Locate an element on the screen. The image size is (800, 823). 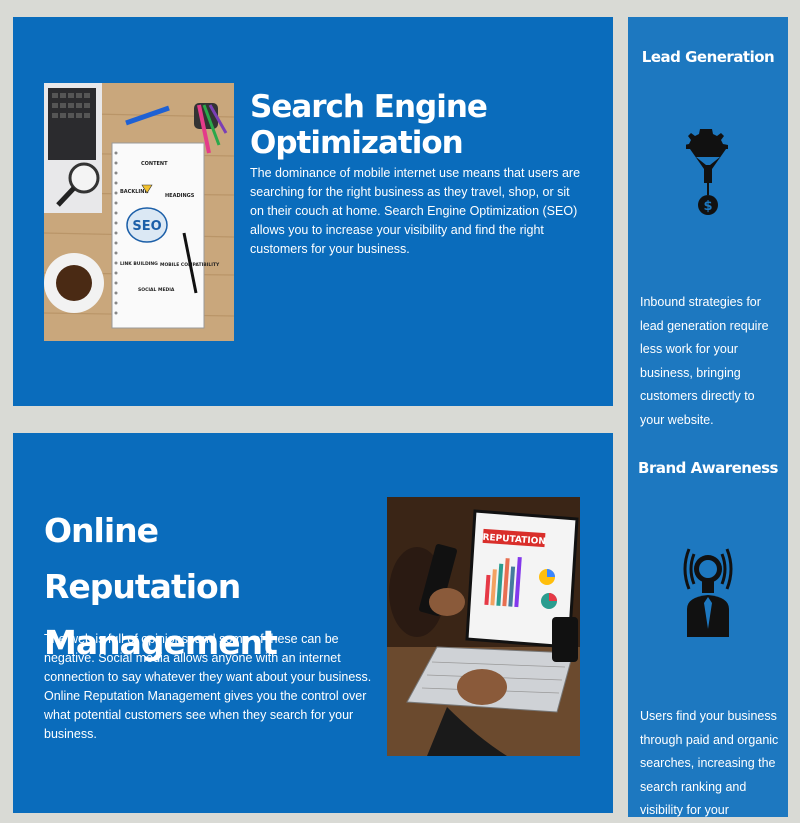
orm-image: REPUTATION is located at coordinates (483, 626).